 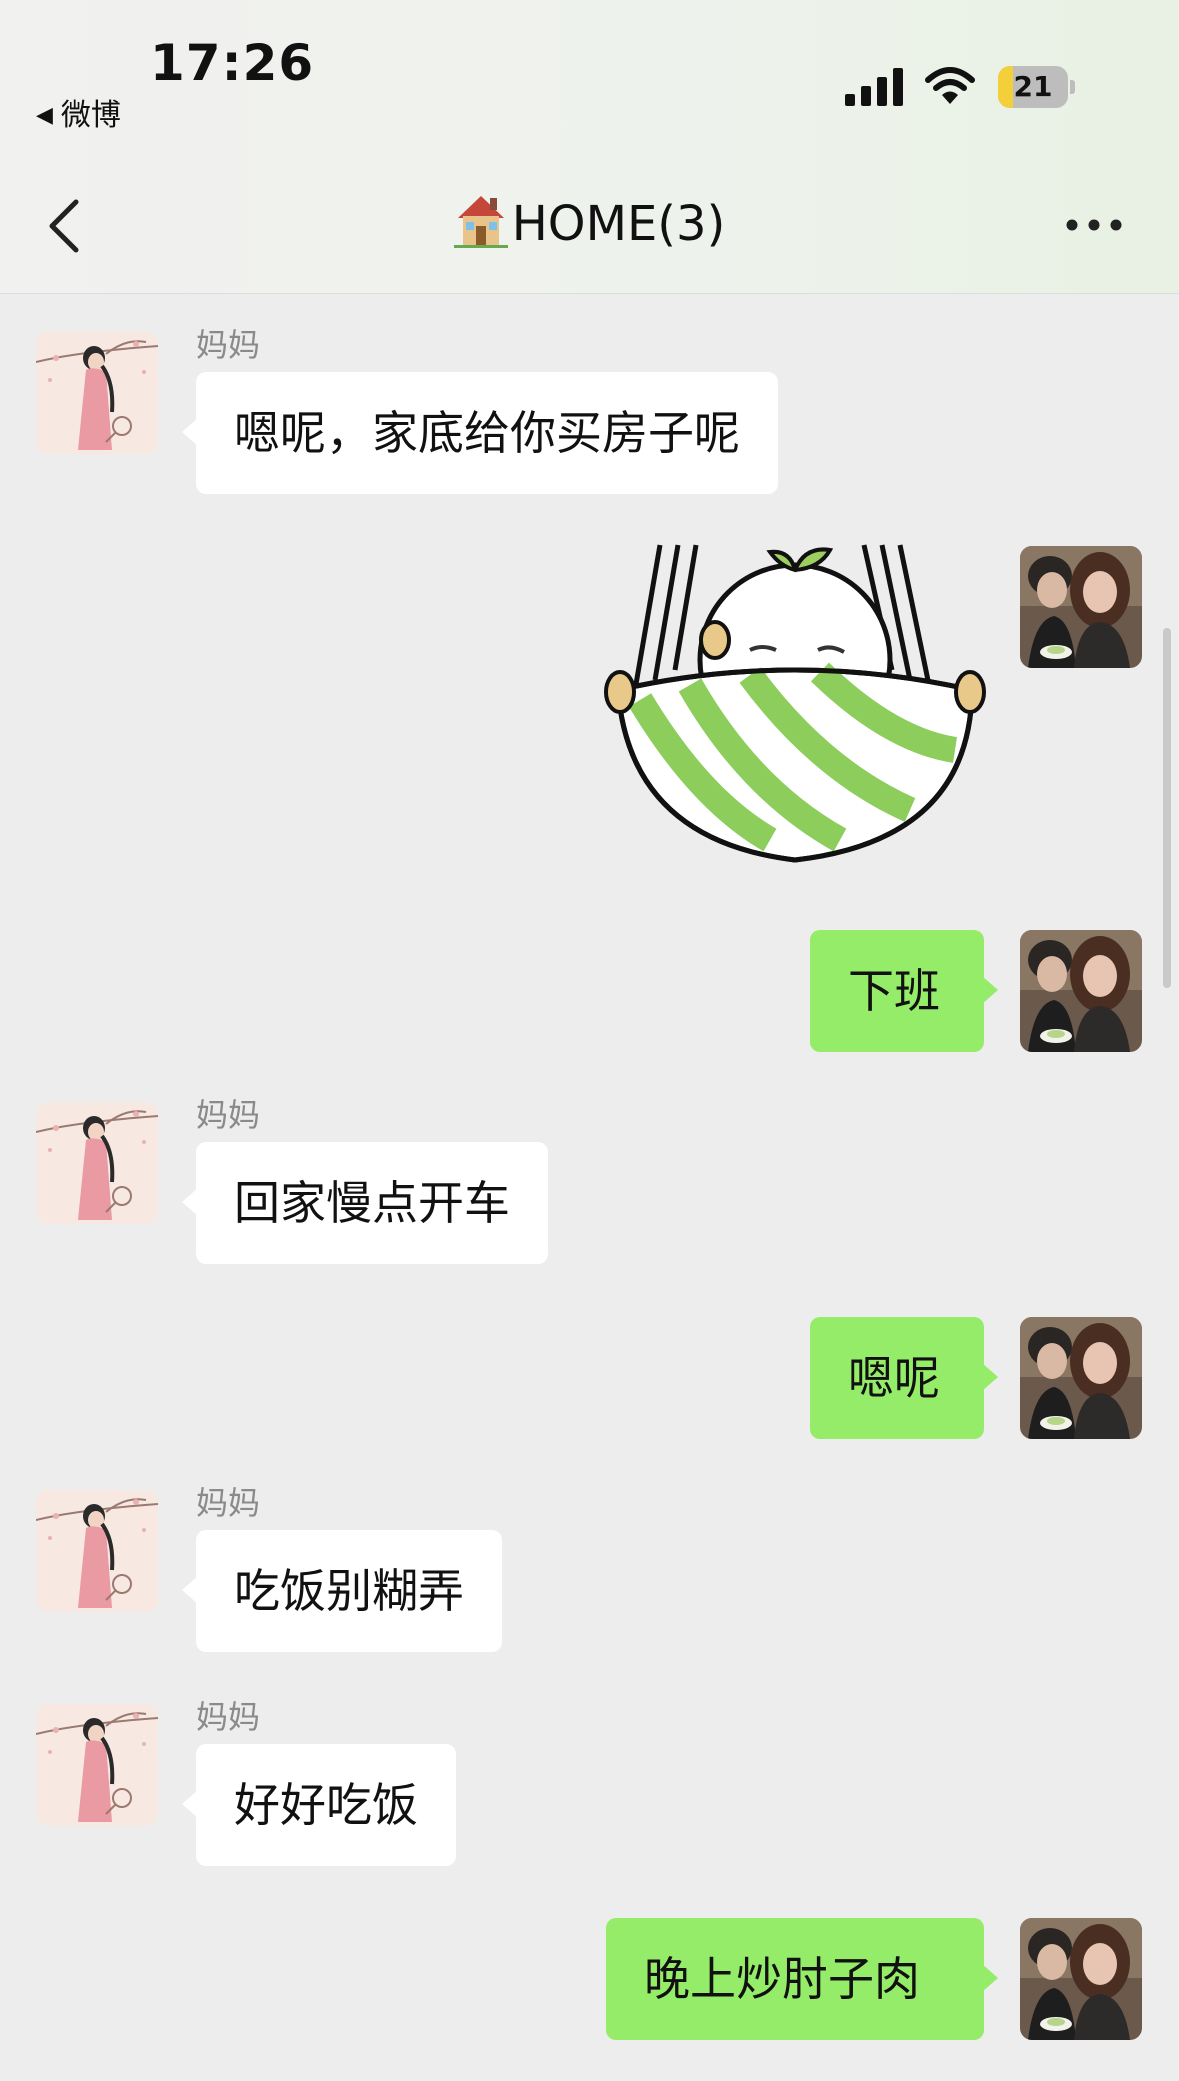 I want to click on battery-indicator: 21, so click(x=1037, y=87).